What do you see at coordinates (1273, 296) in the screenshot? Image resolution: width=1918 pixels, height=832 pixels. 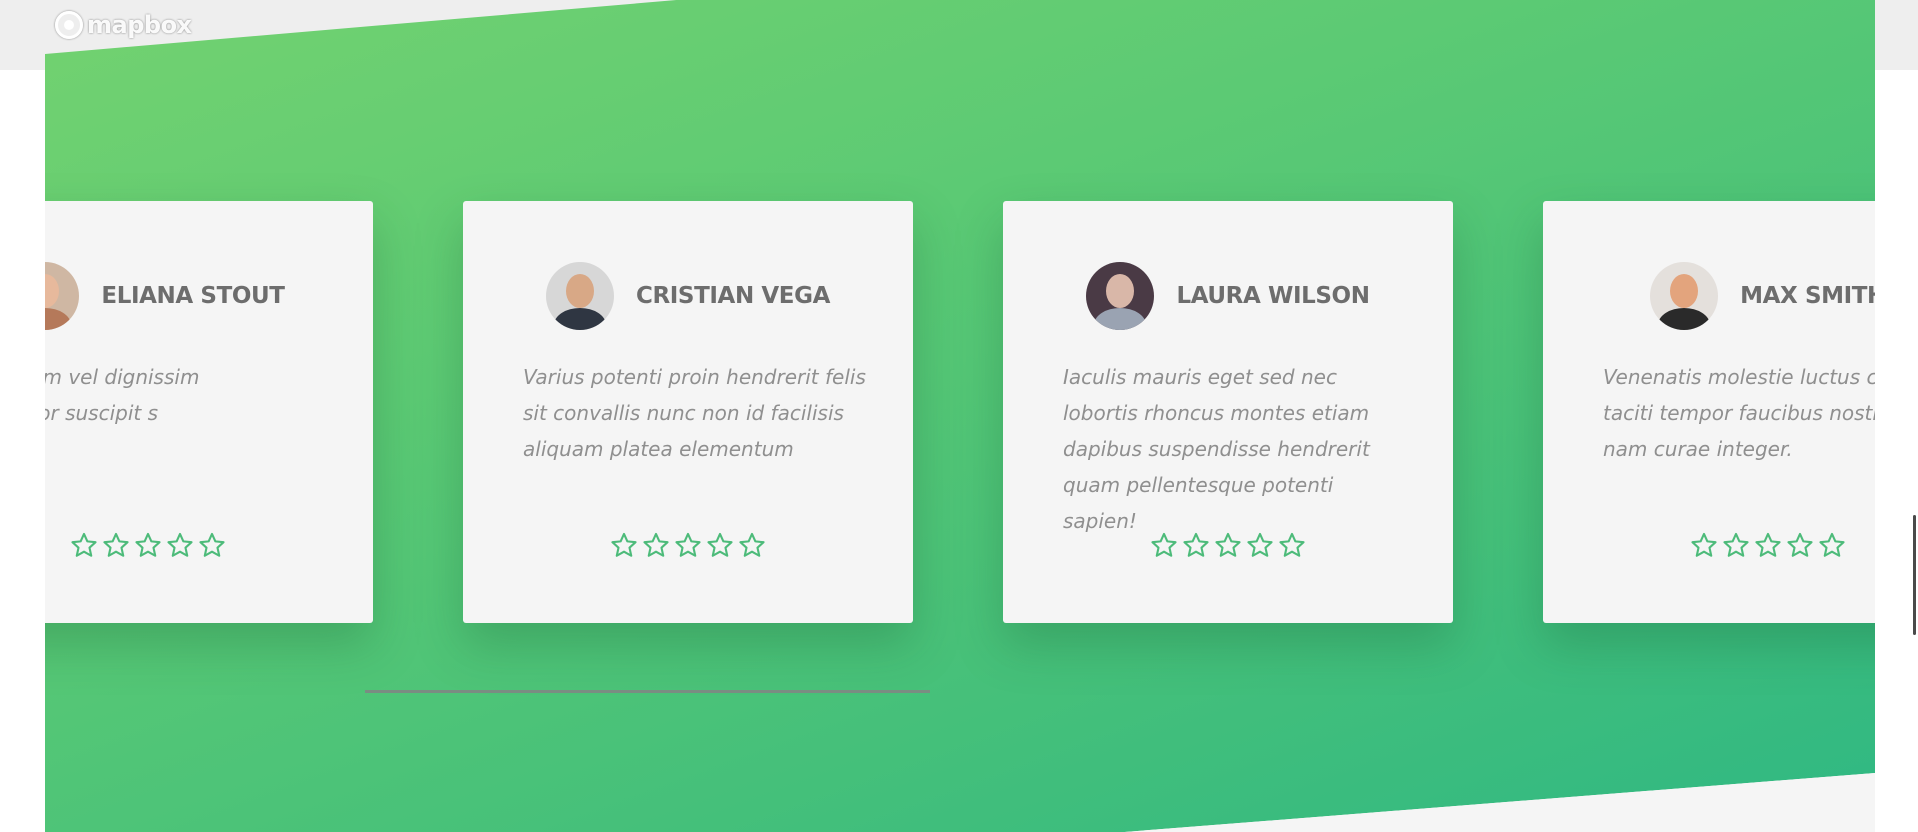 I see `reviewer-name: LAURA WILSON` at bounding box center [1273, 296].